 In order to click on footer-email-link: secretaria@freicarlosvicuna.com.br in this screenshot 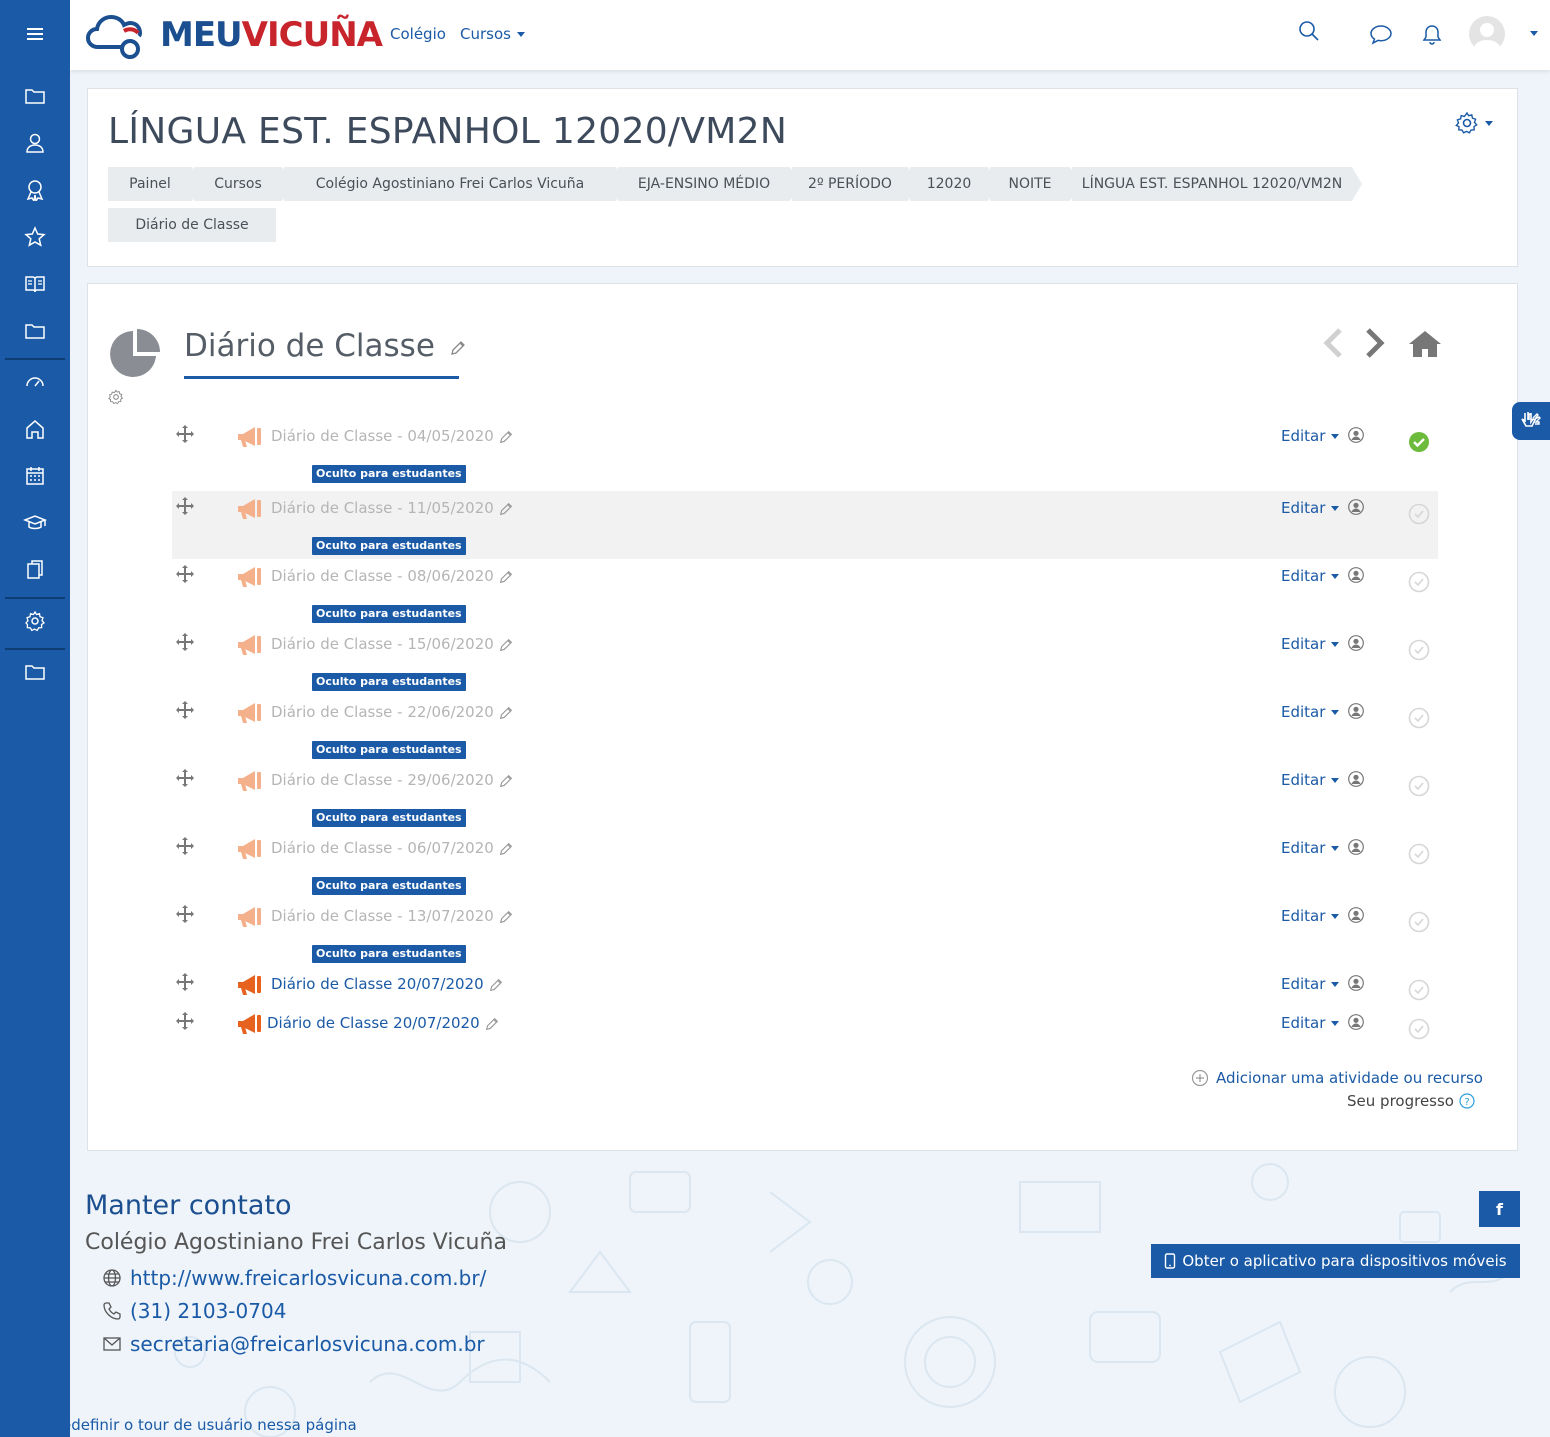, I will do `click(293, 1344)`.